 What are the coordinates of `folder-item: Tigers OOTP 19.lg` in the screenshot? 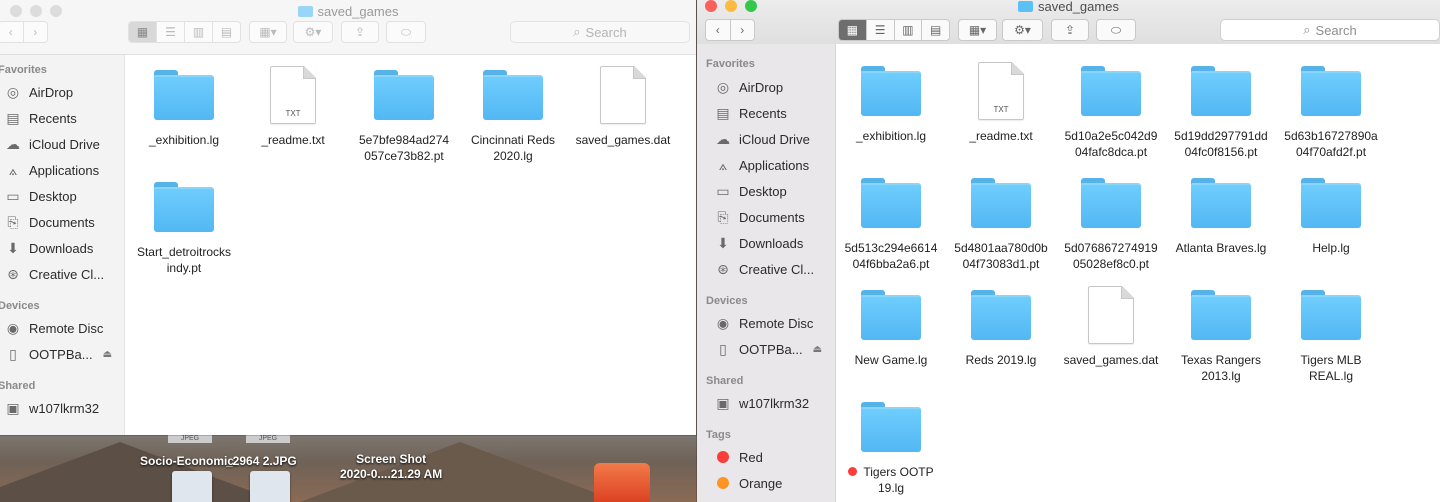 It's located at (891, 449).